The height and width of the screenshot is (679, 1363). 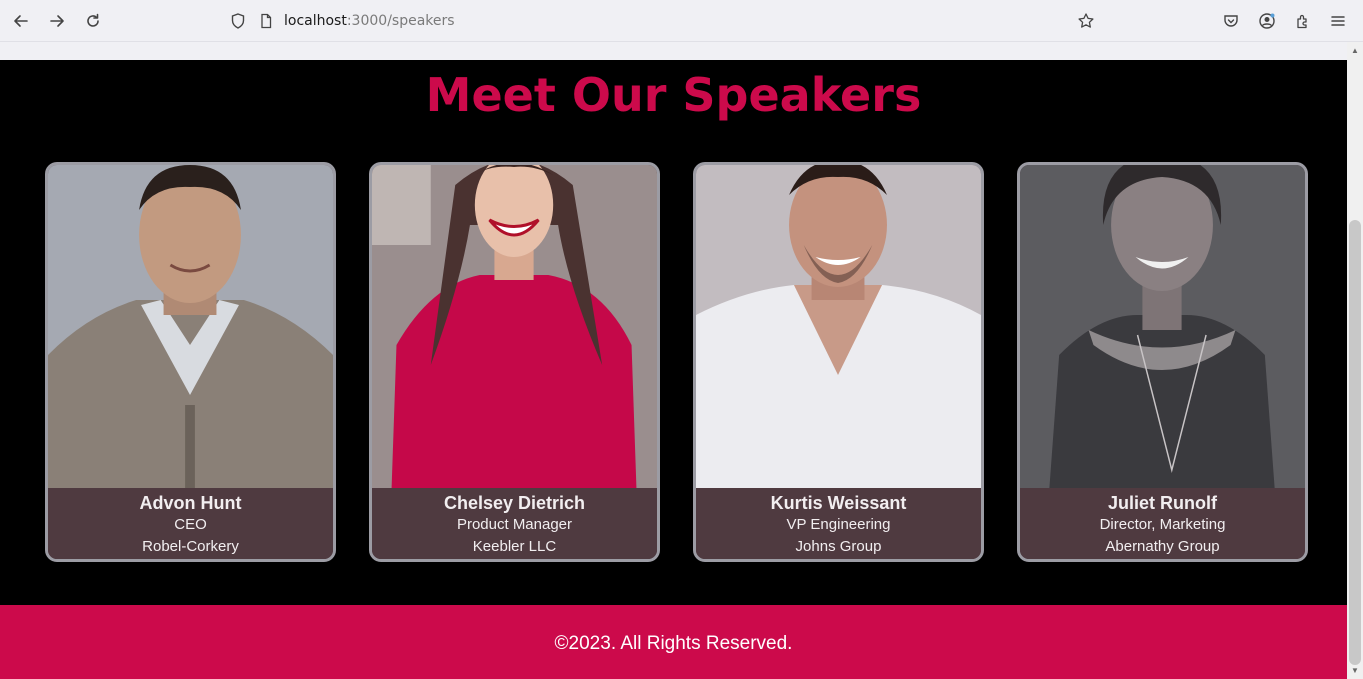 I want to click on url-text: localhost:3000/speakers, so click(x=369, y=21).